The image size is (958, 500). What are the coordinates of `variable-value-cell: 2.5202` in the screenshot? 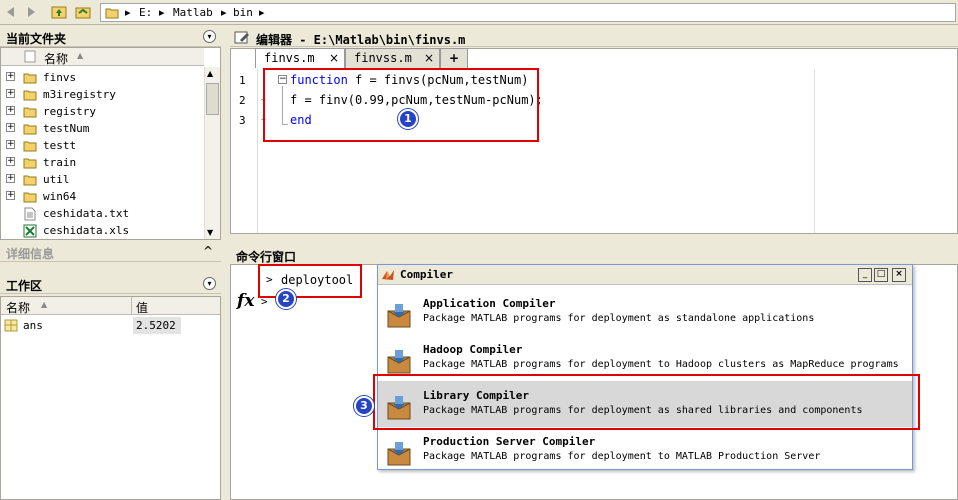 It's located at (157, 325).